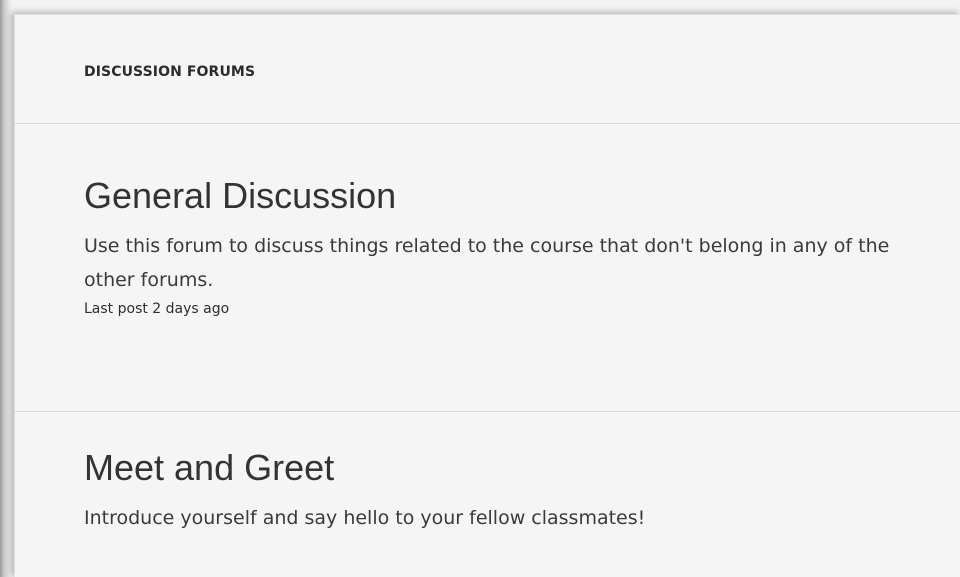  What do you see at coordinates (157, 309) in the screenshot?
I see `forum-last-post: Last post 2 days ago` at bounding box center [157, 309].